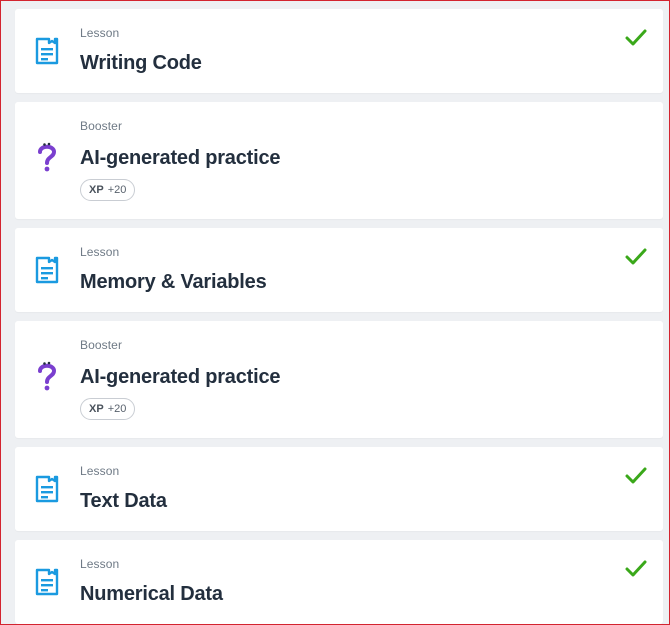  I want to click on item-title: Numerical Data, so click(151, 594).